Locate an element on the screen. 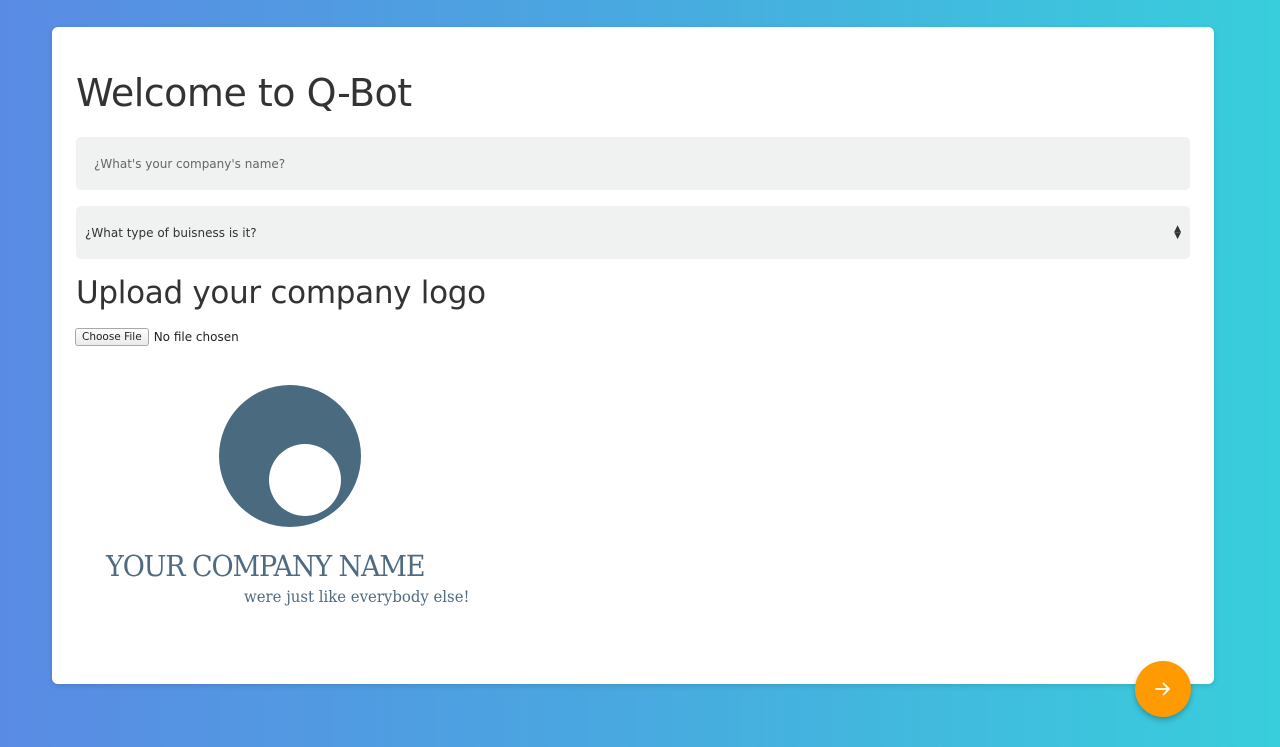 The height and width of the screenshot is (747, 1280). company-name-input is located at coordinates (633, 163).